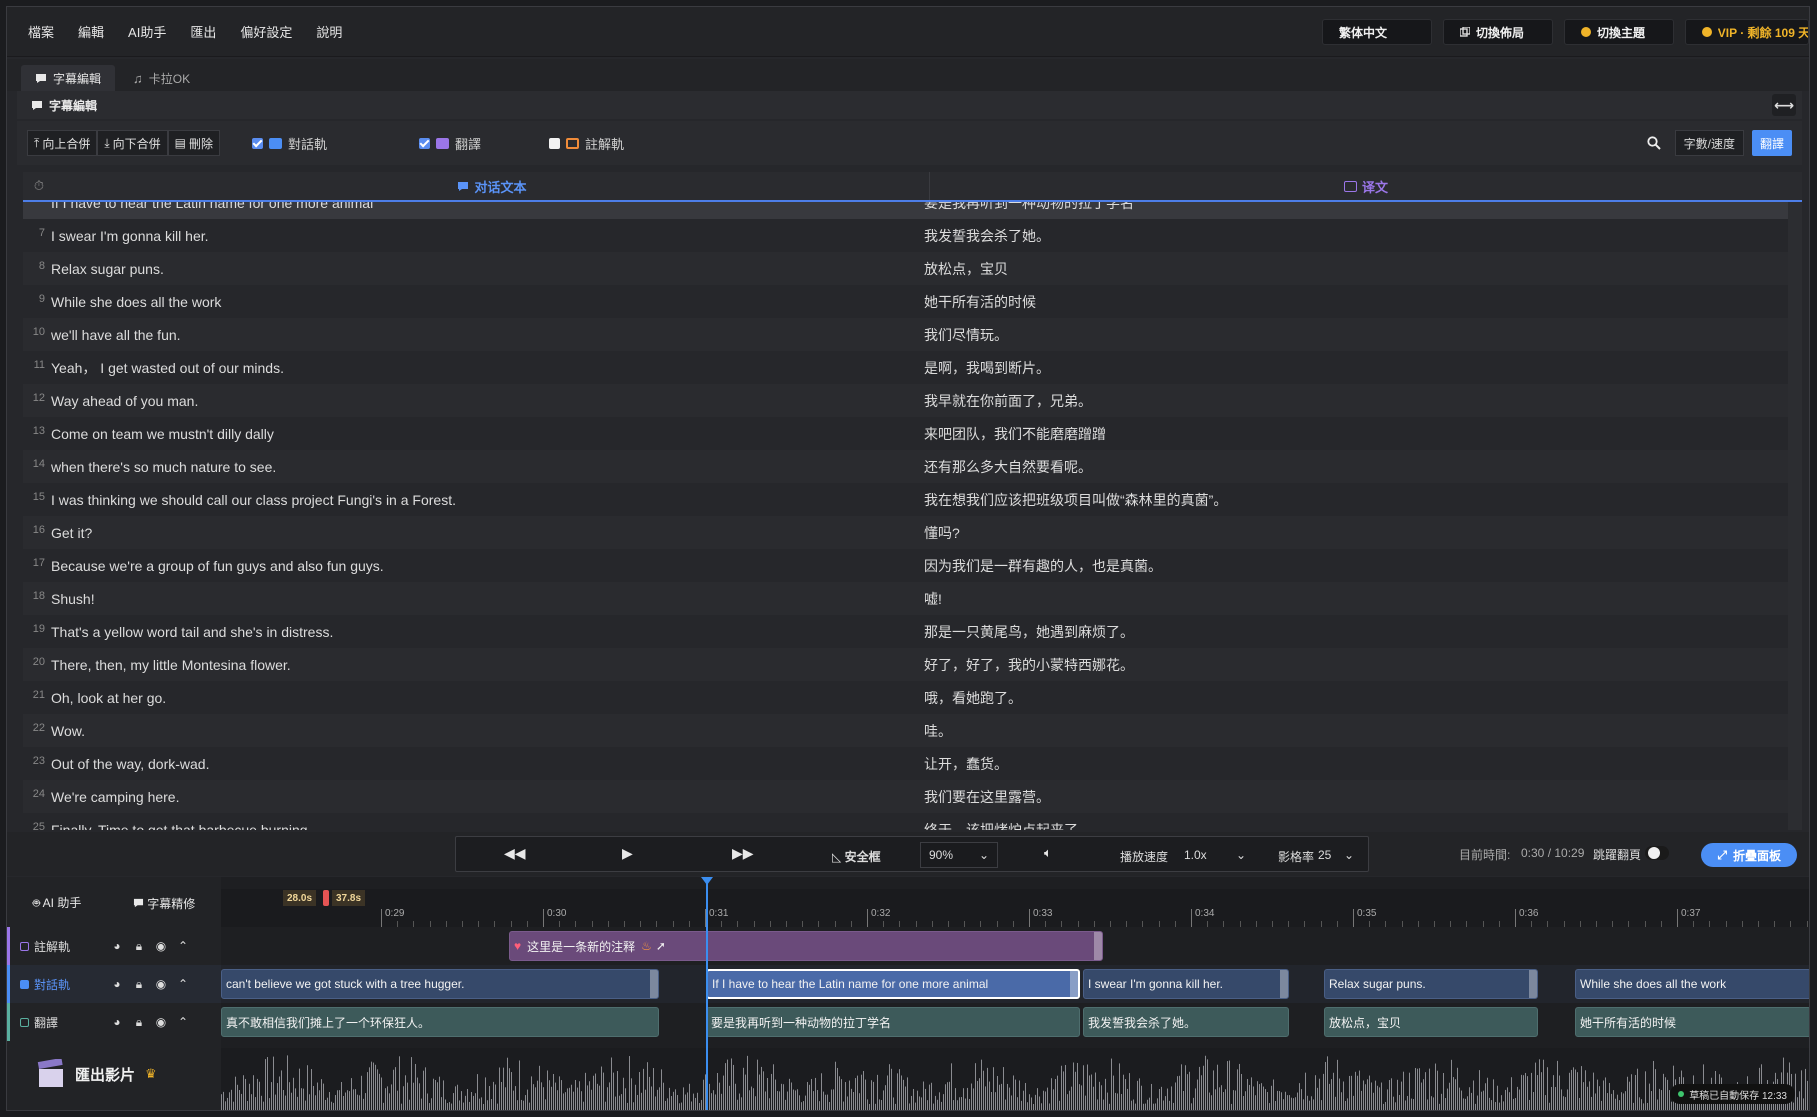 This screenshot has height=1117, width=1817. Describe the element at coordinates (486, 269) in the screenshot. I see `source-text-cell: Relax sugar puns.` at that location.